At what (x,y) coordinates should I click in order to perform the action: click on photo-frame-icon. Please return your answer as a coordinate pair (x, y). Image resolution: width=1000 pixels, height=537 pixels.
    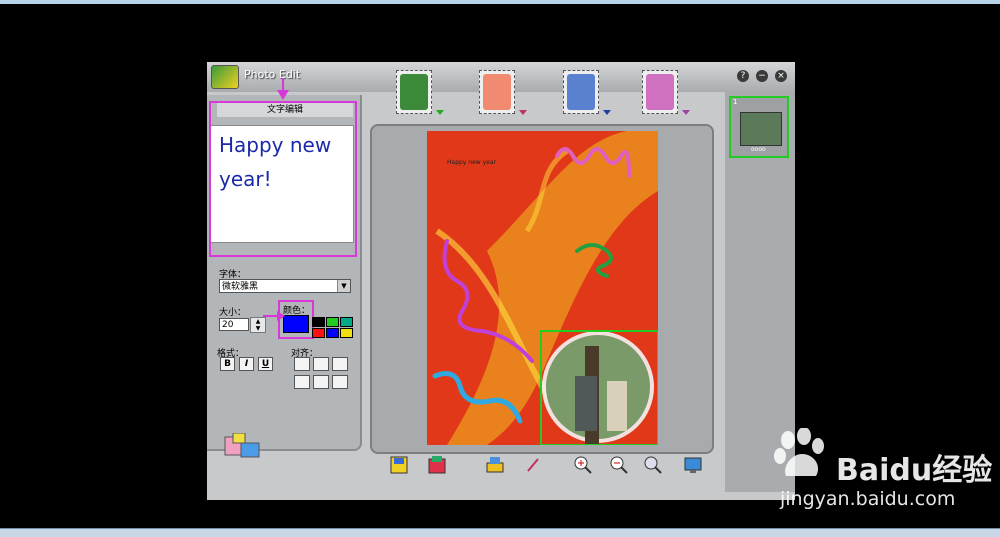
    Looking at the image, I should click on (242, 447).